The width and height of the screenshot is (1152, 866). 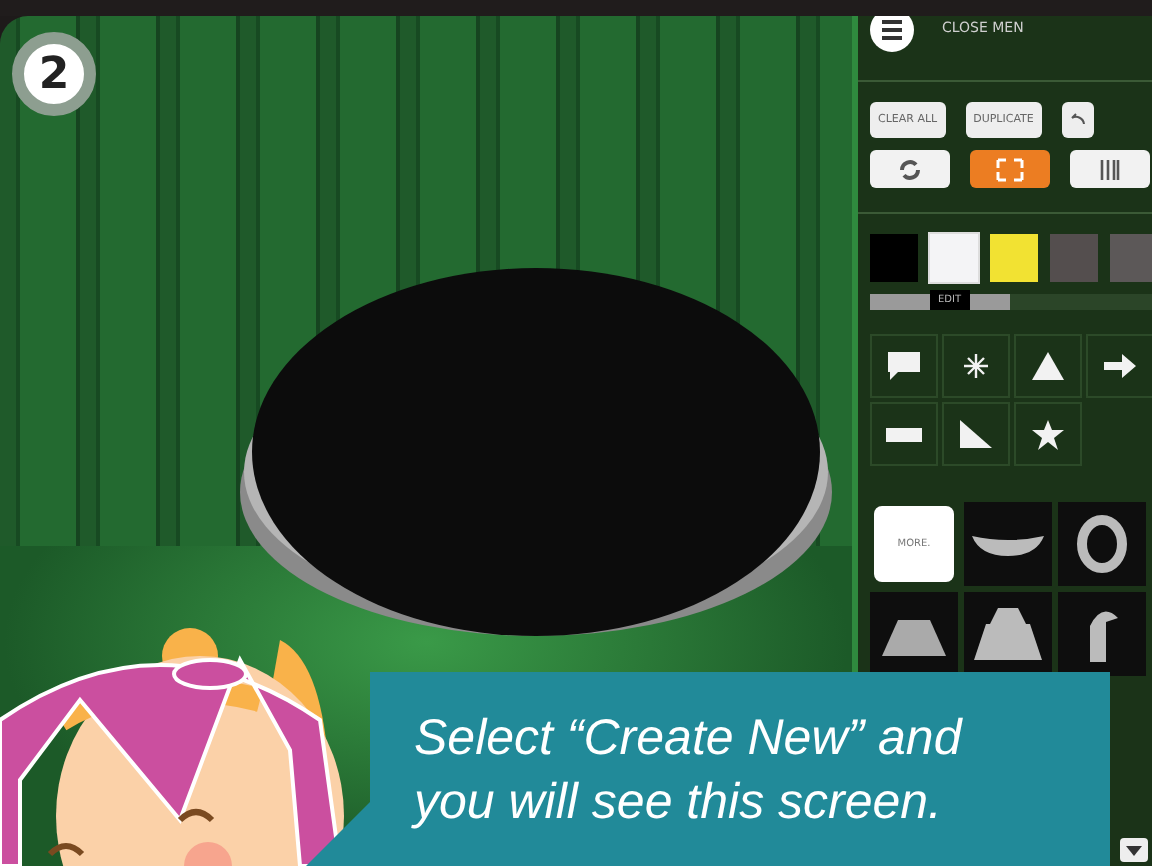 I want to click on arrow-icon, so click(x=1120, y=366).